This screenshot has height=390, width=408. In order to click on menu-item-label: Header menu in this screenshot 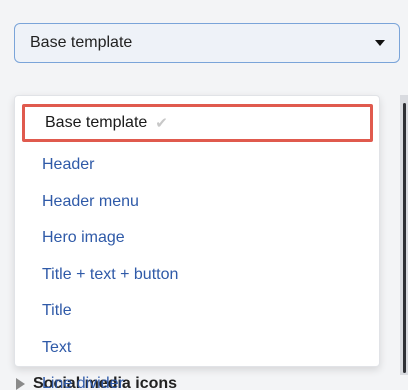, I will do `click(90, 201)`.